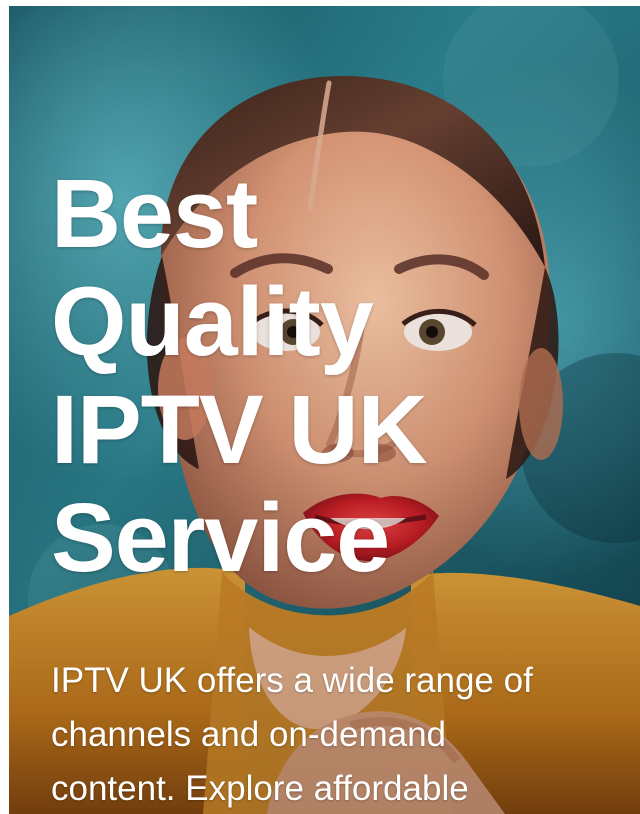 The height and width of the screenshot is (814, 640). What do you see at coordinates (260, 788) in the screenshot?
I see `description-line-3: content. Explore affordable` at bounding box center [260, 788].